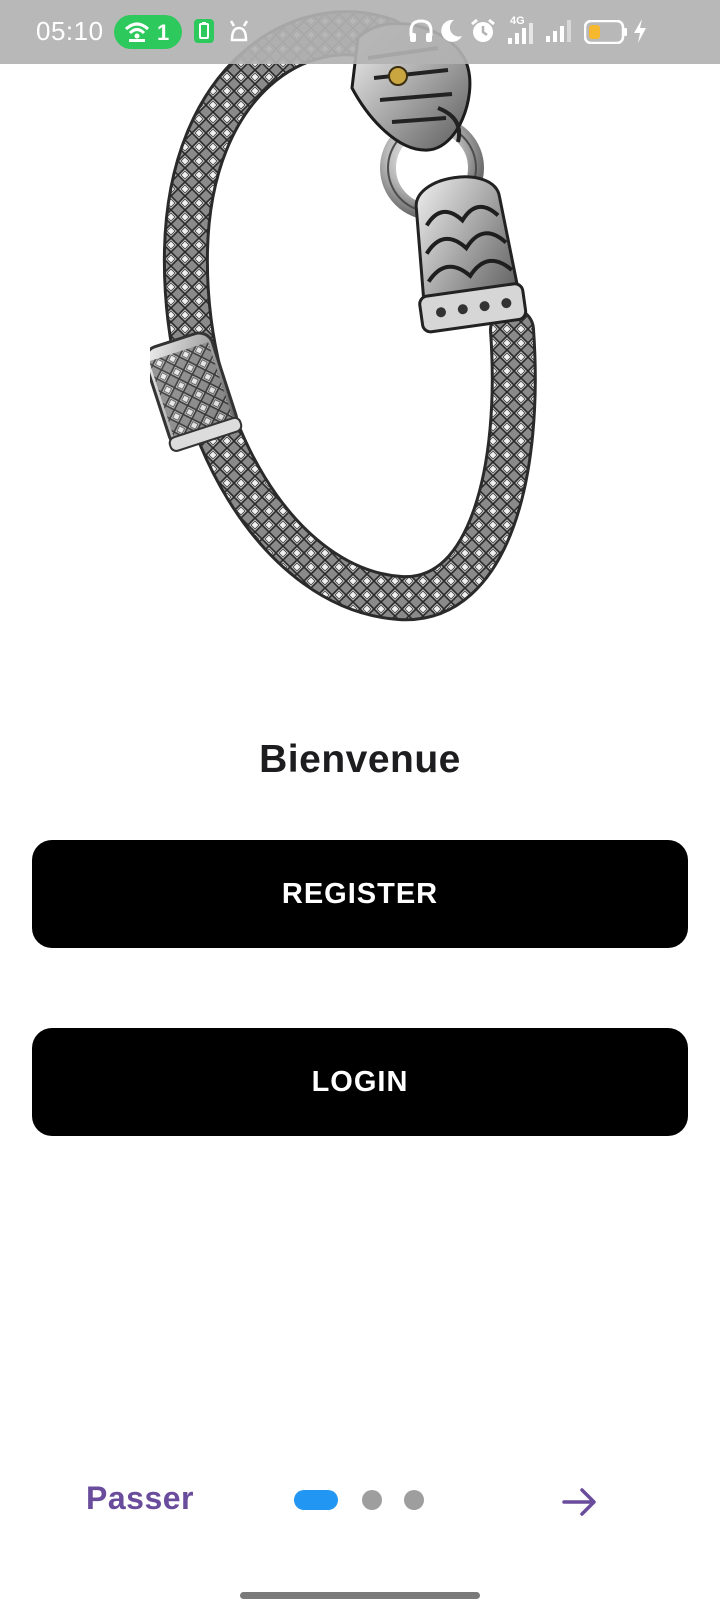  Describe the element at coordinates (137, 34) in the screenshot. I see `hotspot-icon` at that location.